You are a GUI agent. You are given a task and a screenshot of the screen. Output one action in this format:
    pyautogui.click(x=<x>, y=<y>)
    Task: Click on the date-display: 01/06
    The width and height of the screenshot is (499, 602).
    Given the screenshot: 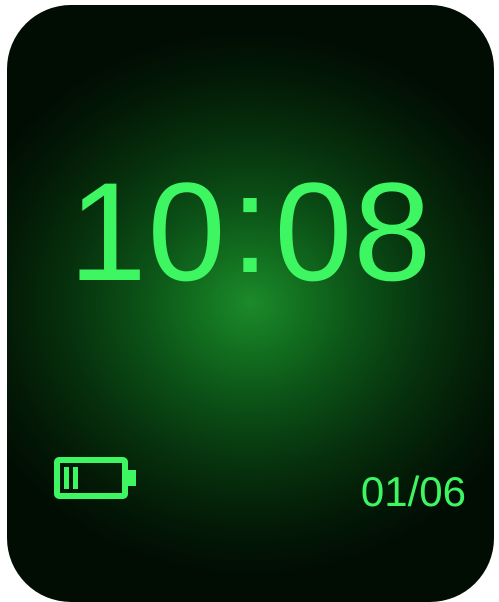 What is the action you would take?
    pyautogui.click(x=413, y=491)
    